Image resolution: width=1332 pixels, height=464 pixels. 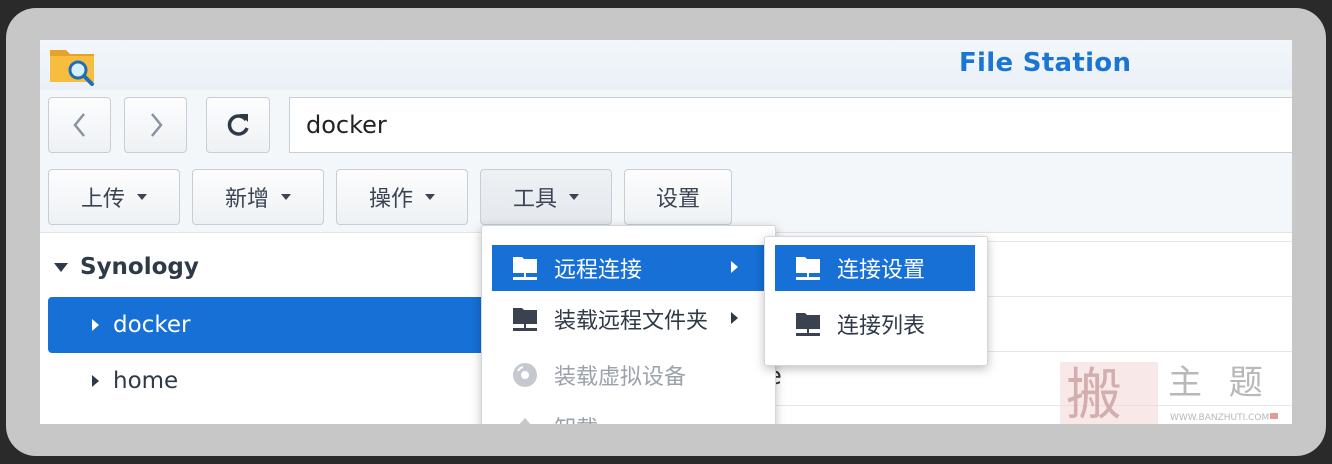 I want to click on chevron-left-icon, so click(x=78, y=125).